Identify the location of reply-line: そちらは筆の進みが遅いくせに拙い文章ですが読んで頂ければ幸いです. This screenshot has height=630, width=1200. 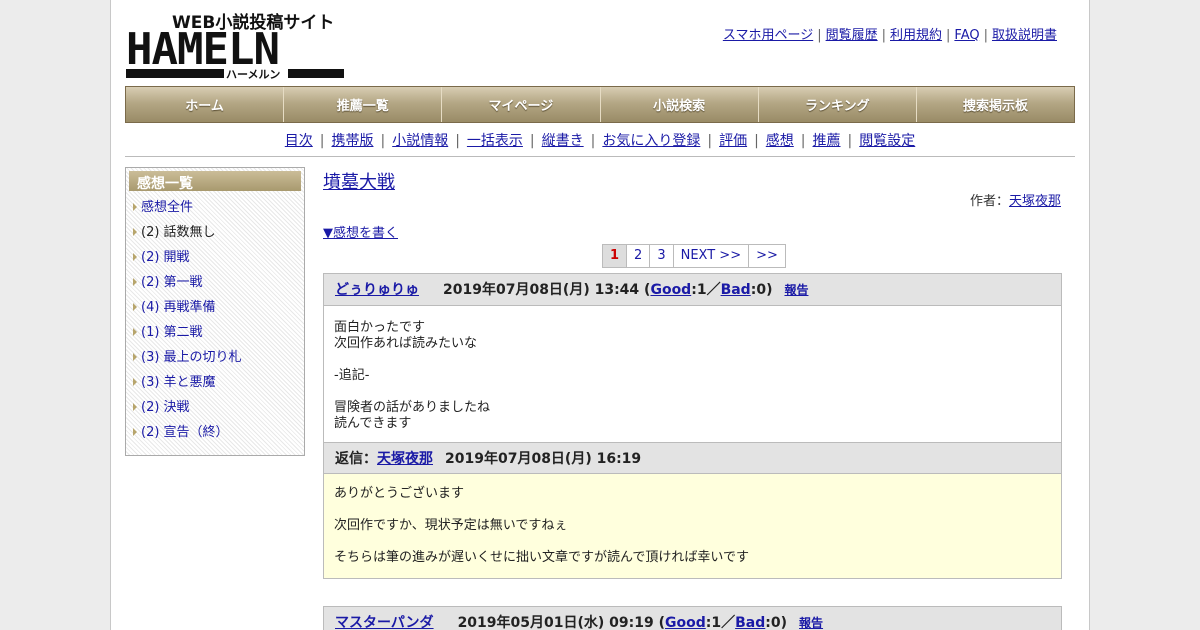
(541, 557).